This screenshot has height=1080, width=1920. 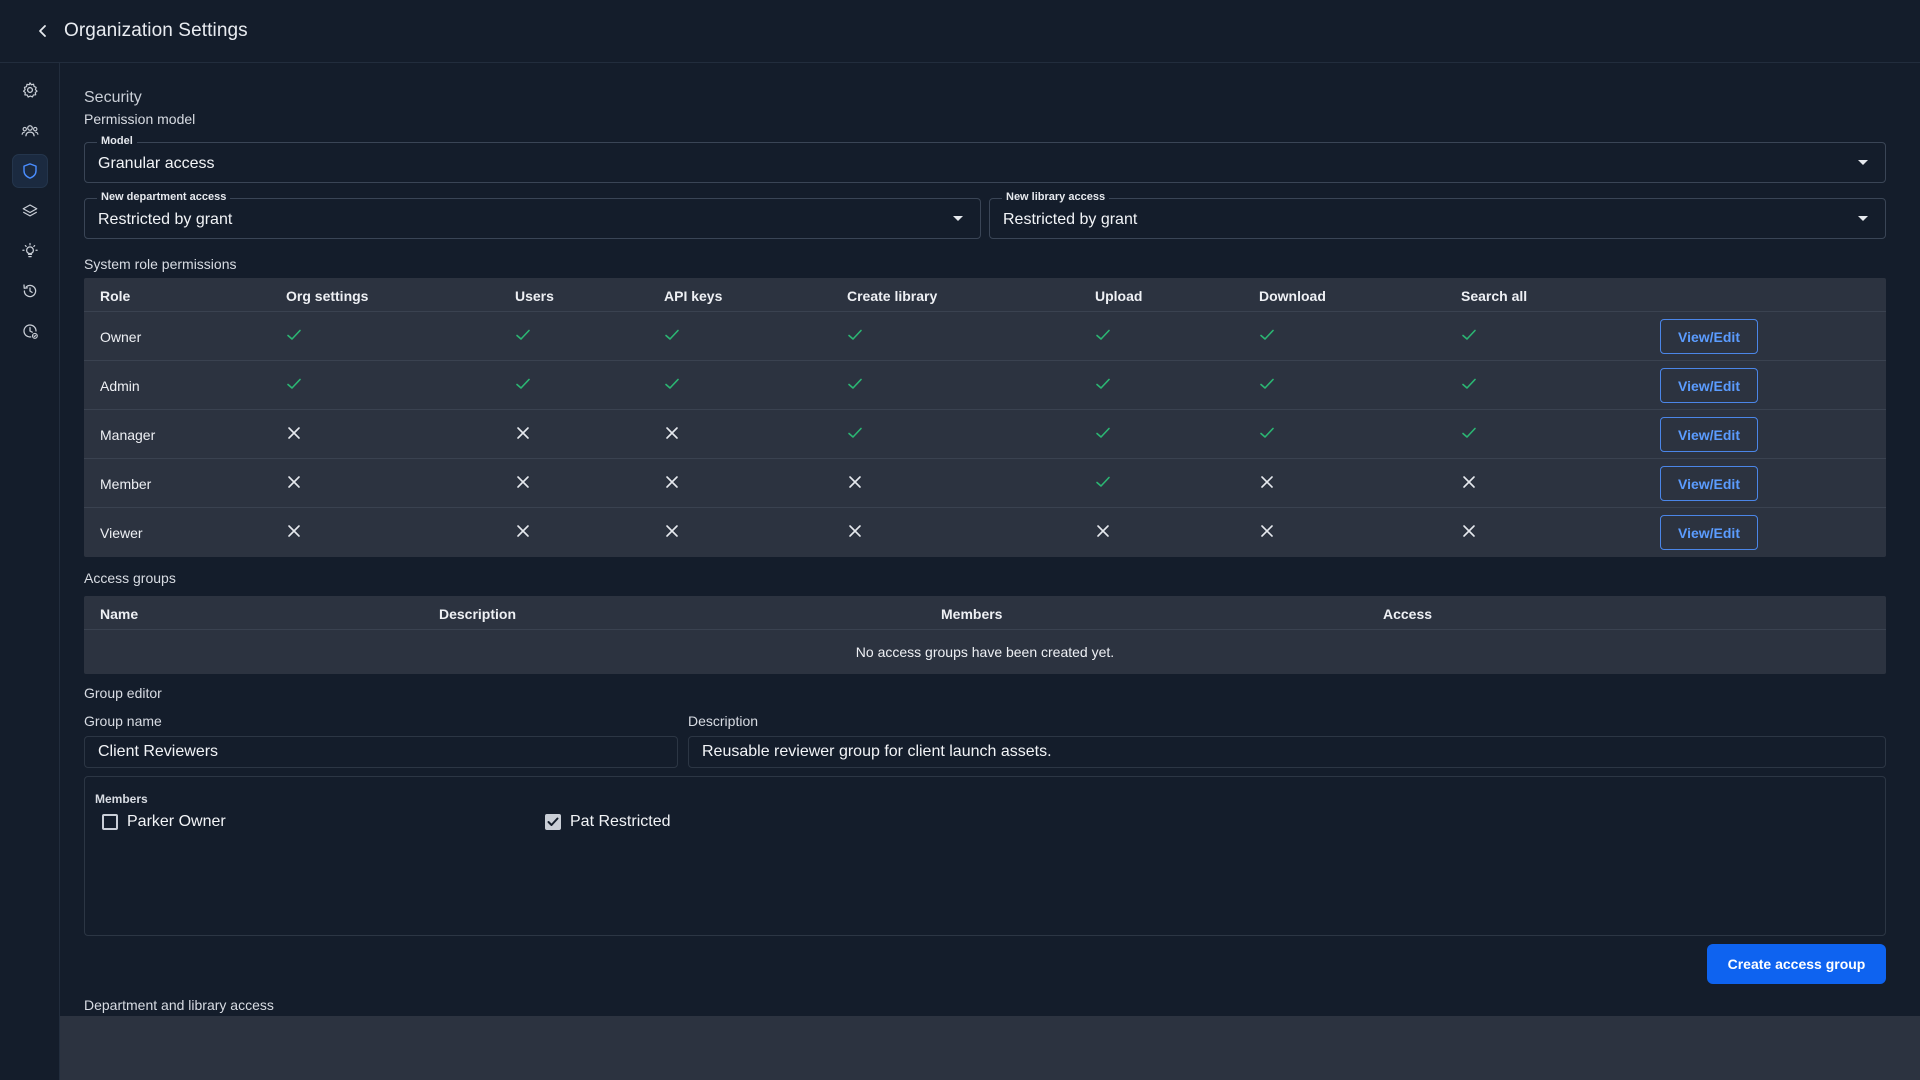 I want to click on shield-icon, so click(x=30, y=171).